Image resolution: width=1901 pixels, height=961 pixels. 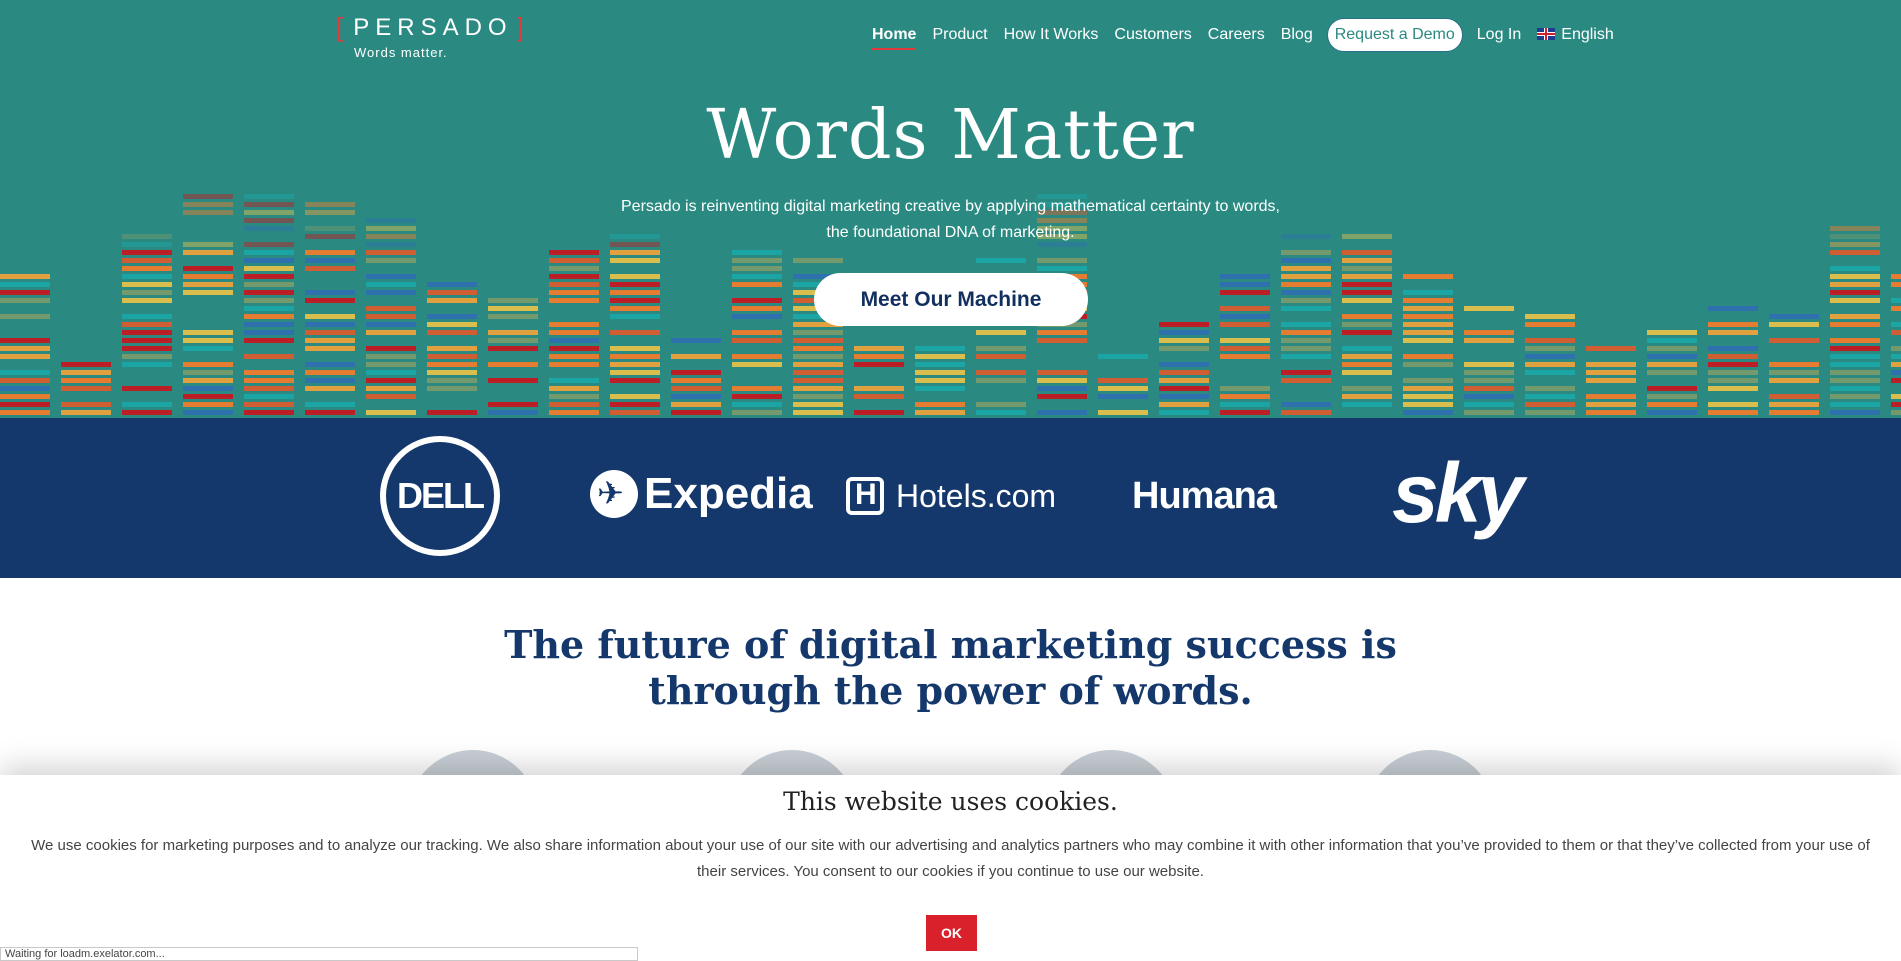 I want to click on nav-how-it-works: How It Works, so click(x=1051, y=35).